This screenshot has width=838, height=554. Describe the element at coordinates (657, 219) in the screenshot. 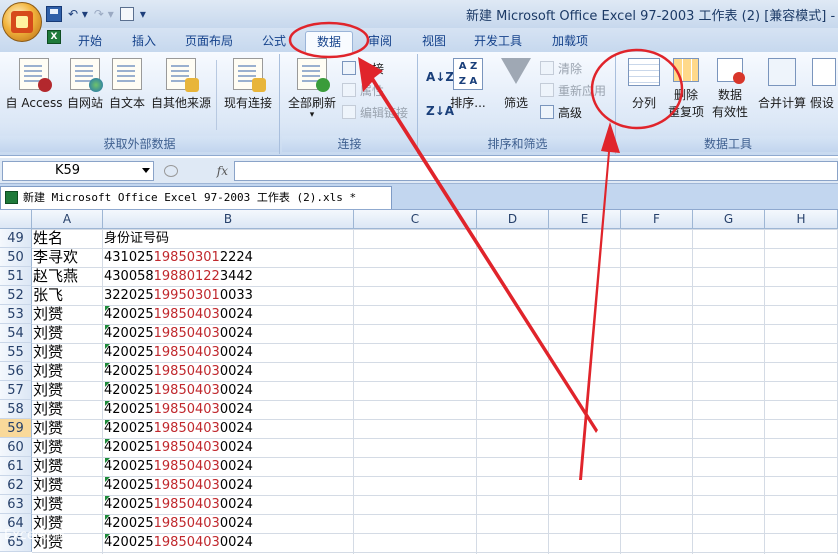

I see `column-header-f: F` at that location.